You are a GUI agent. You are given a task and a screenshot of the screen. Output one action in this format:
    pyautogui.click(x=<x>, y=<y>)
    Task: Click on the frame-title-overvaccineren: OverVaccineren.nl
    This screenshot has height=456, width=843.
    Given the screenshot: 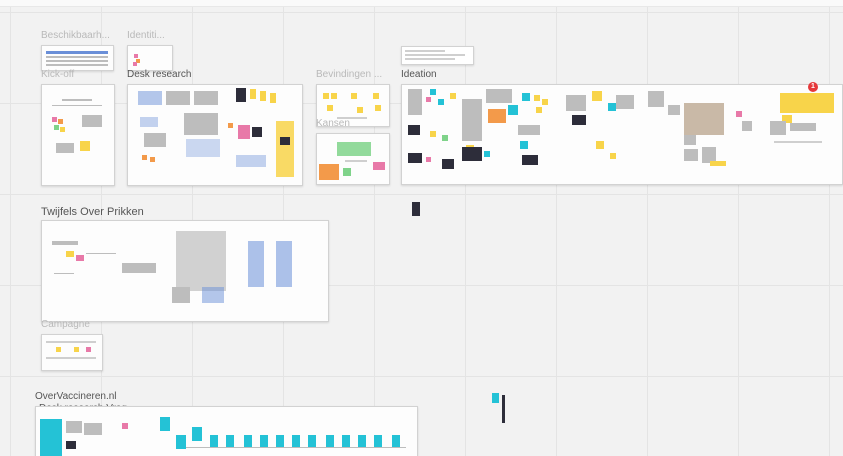 What is the action you would take?
    pyautogui.click(x=76, y=396)
    